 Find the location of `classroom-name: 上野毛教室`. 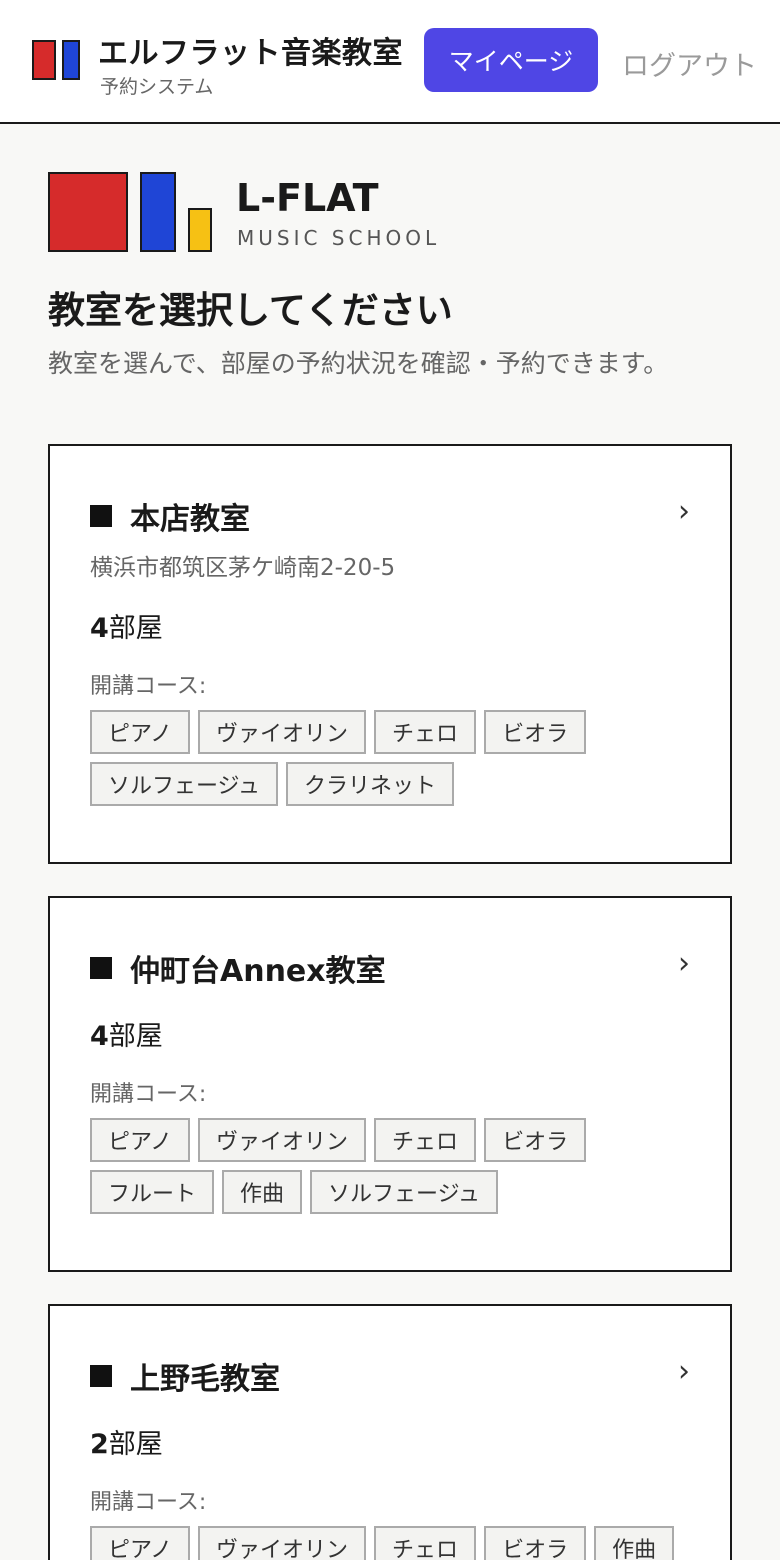

classroom-name: 上野毛教室 is located at coordinates (205, 1379).